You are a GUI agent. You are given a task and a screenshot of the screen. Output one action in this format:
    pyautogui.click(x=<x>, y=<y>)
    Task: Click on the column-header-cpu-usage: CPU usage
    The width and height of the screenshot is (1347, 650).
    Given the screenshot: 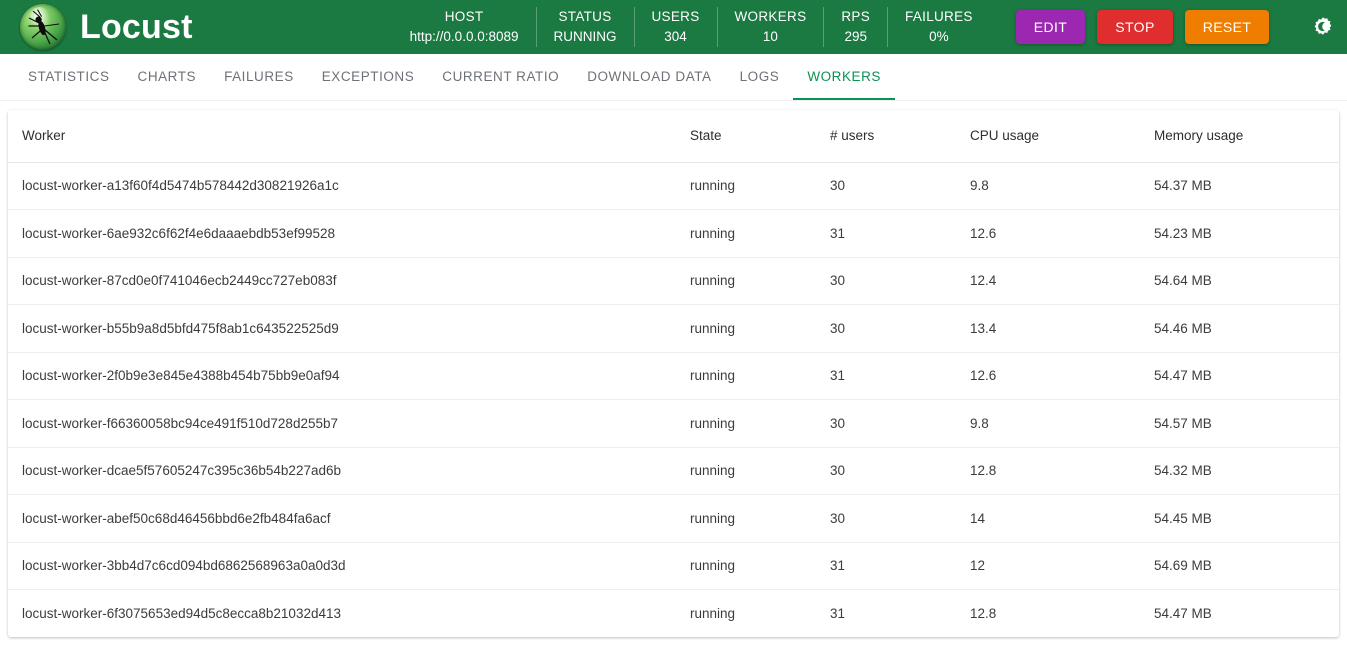 What is the action you would take?
    pyautogui.click(x=1048, y=136)
    